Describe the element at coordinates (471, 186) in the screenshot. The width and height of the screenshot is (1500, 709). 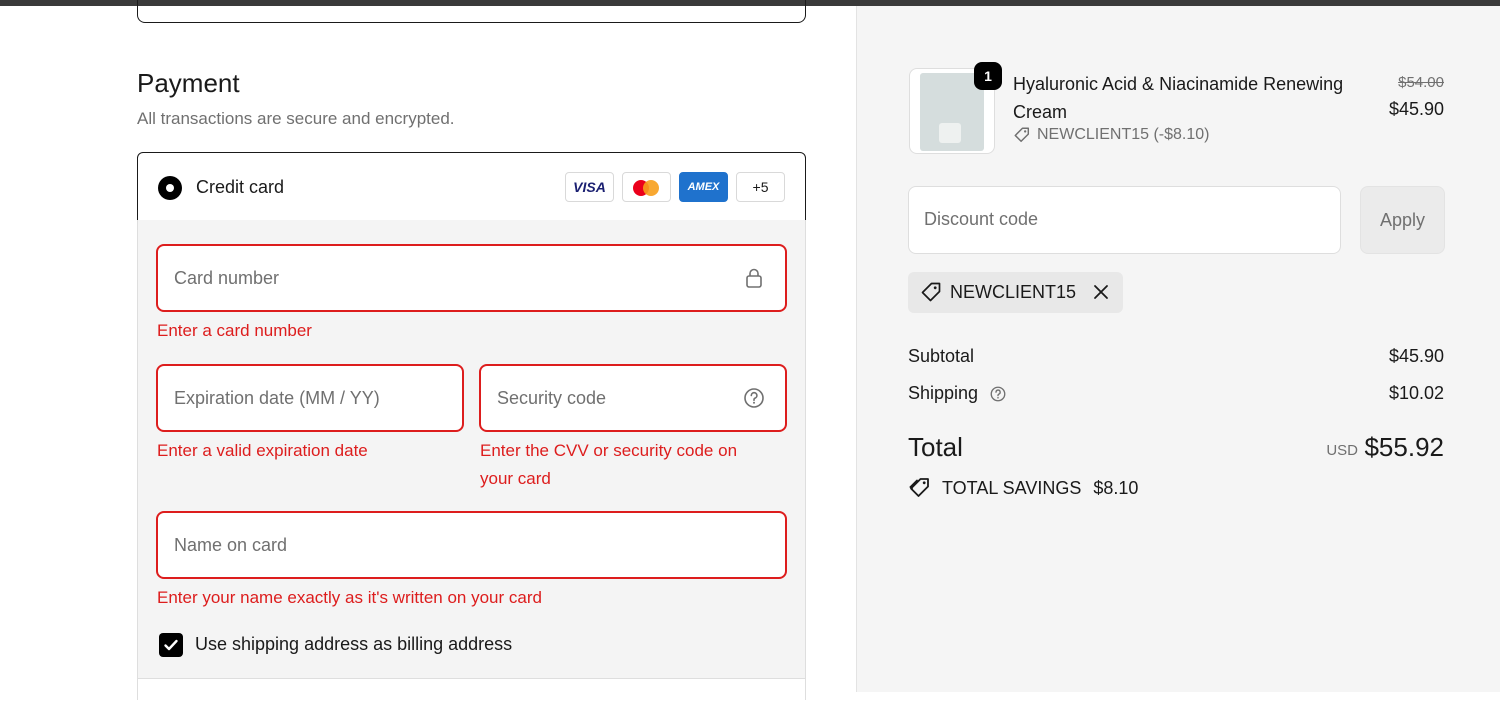
I see `credit-card-option: Credit card VISA AMEX +5` at that location.